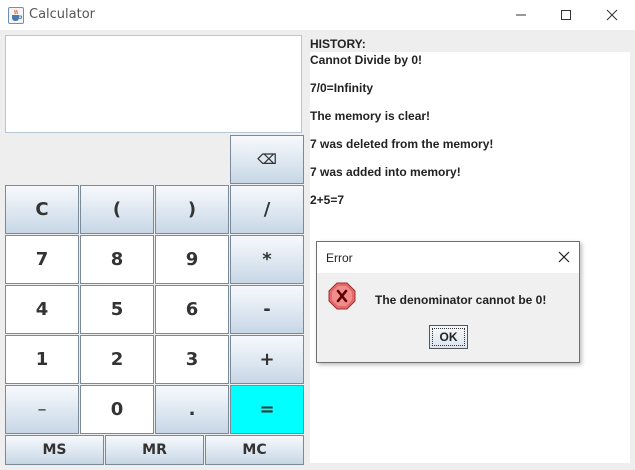 The image size is (635, 470). Describe the element at coordinates (54, 450) in the screenshot. I see `memory-store-button: MS` at that location.